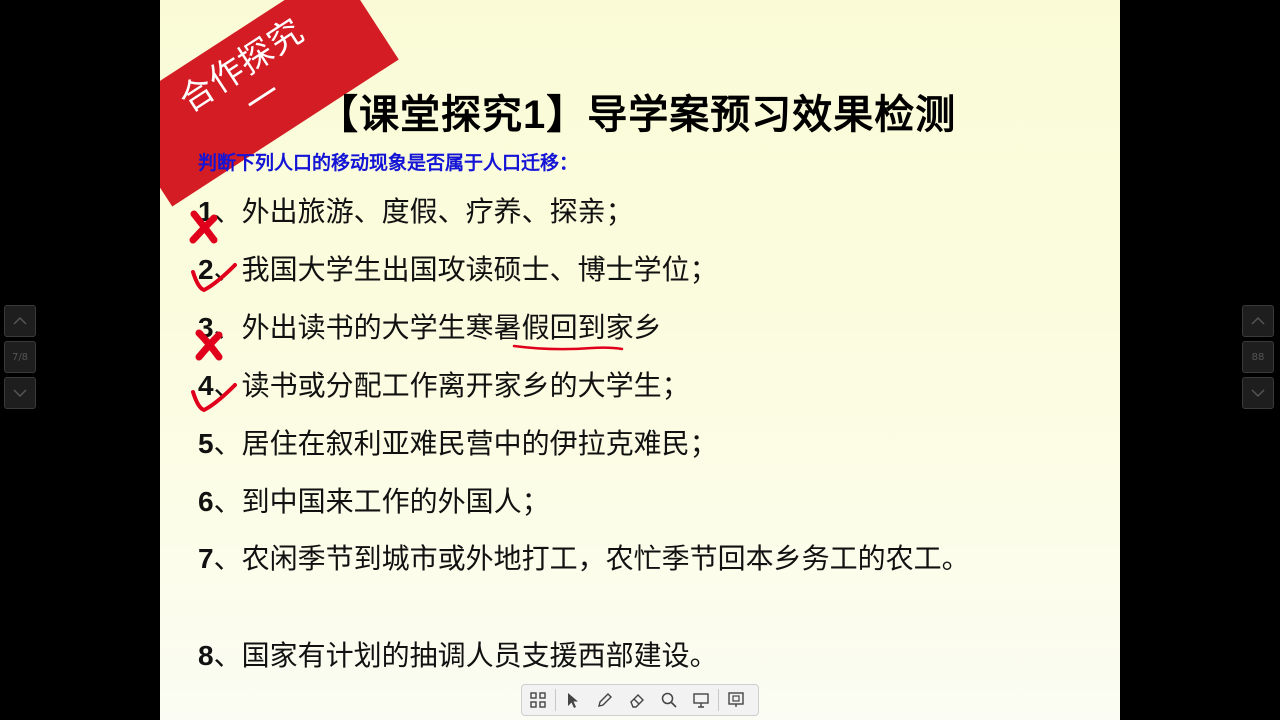 This screenshot has width=1280, height=720. I want to click on right-next-button, so click(1258, 393).